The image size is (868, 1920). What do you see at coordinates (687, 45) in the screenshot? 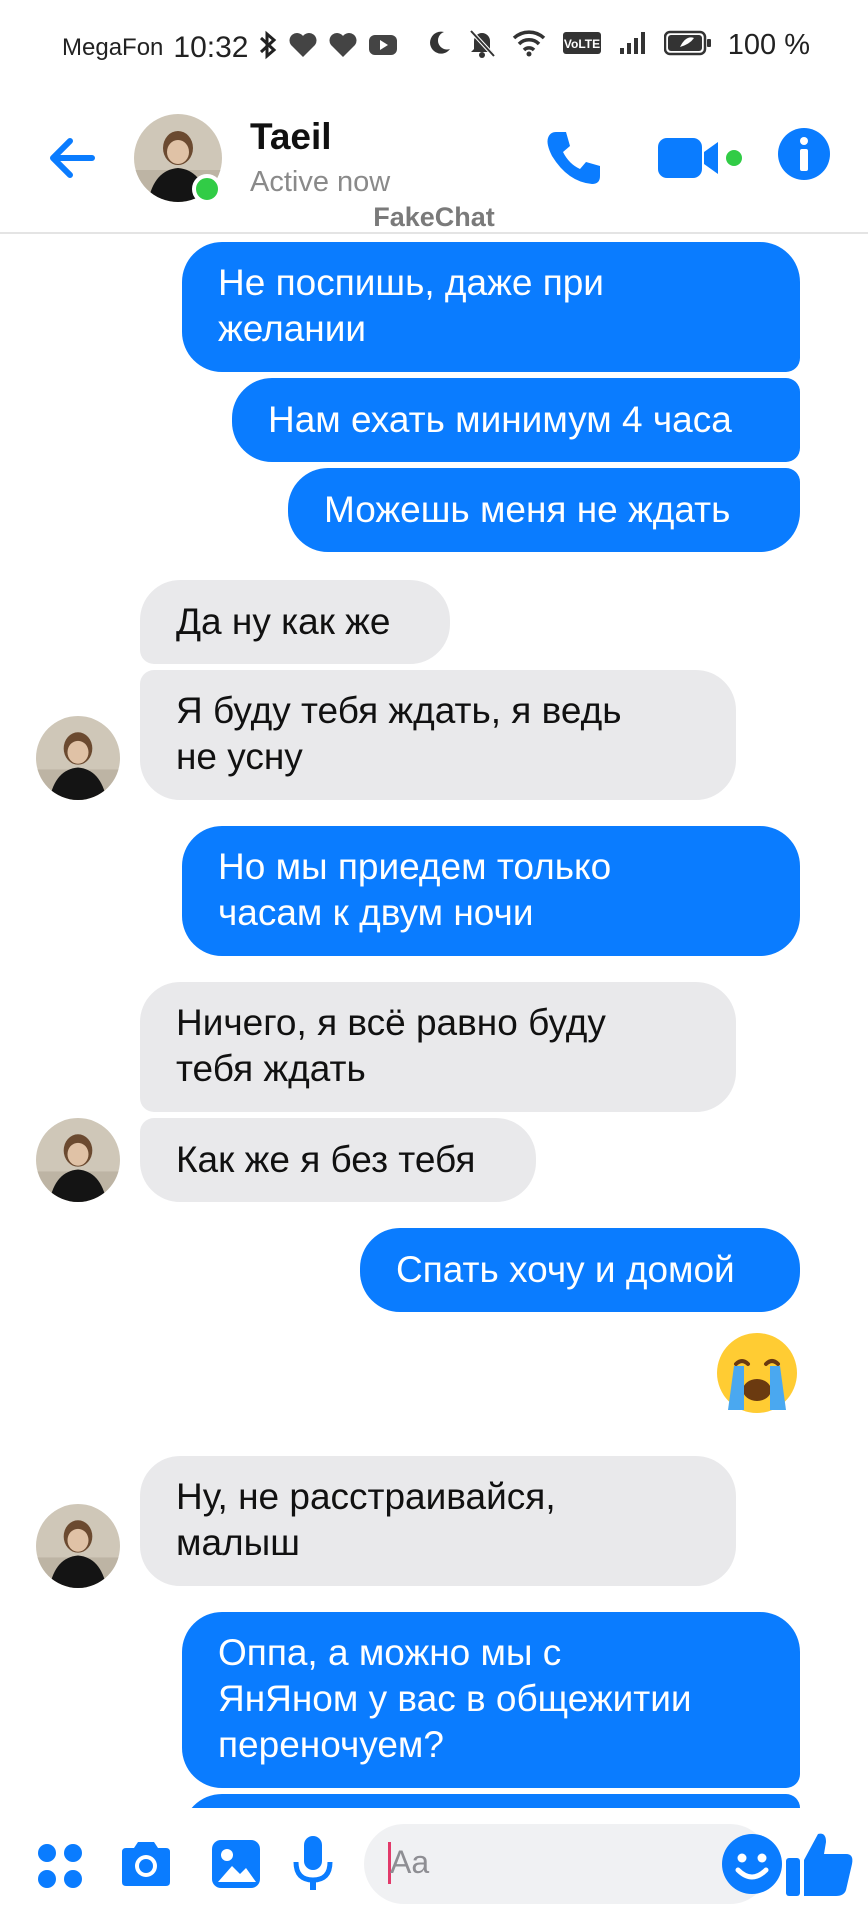
I see `battery-icon` at bounding box center [687, 45].